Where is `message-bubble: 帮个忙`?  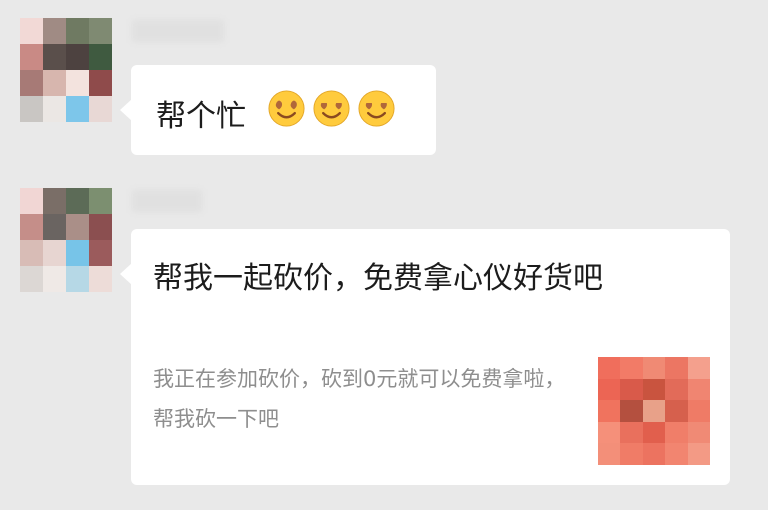
message-bubble: 帮个忙 is located at coordinates (278, 110).